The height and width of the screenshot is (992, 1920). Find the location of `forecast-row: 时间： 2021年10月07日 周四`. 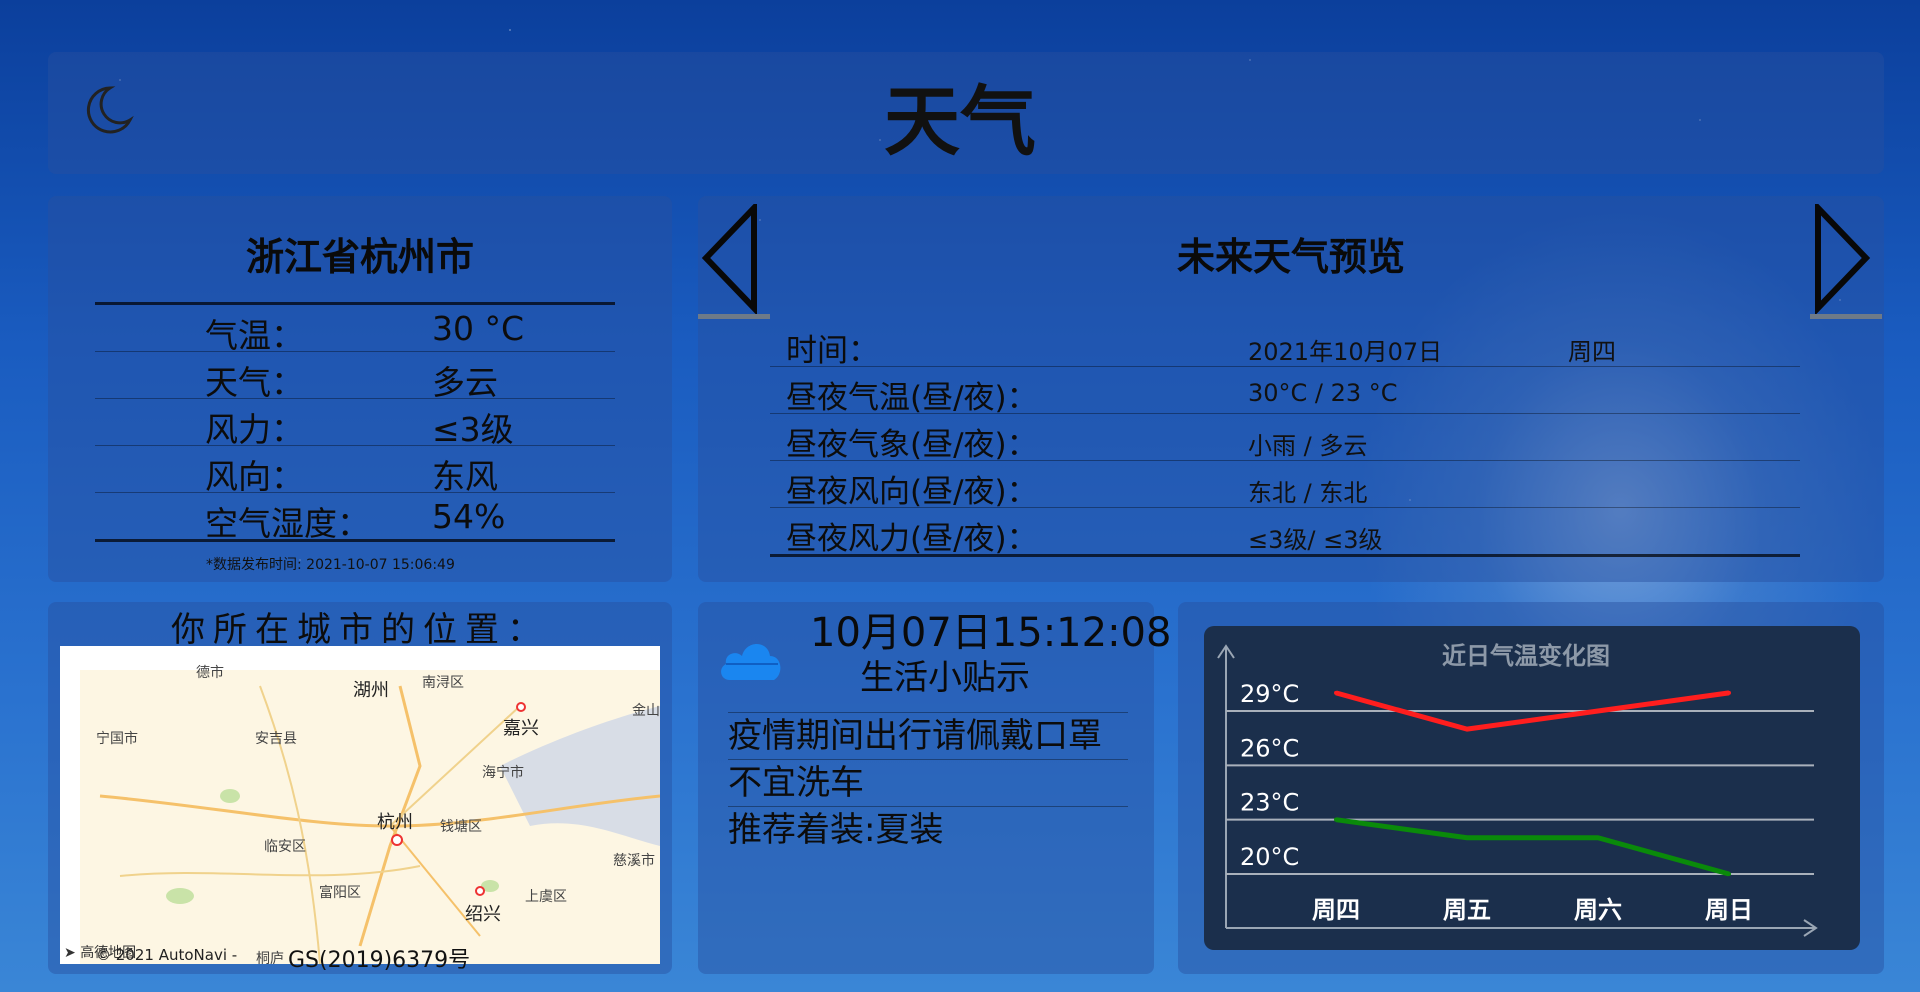

forecast-row: 时间： 2021年10月07日 周四 is located at coordinates (1285, 344).